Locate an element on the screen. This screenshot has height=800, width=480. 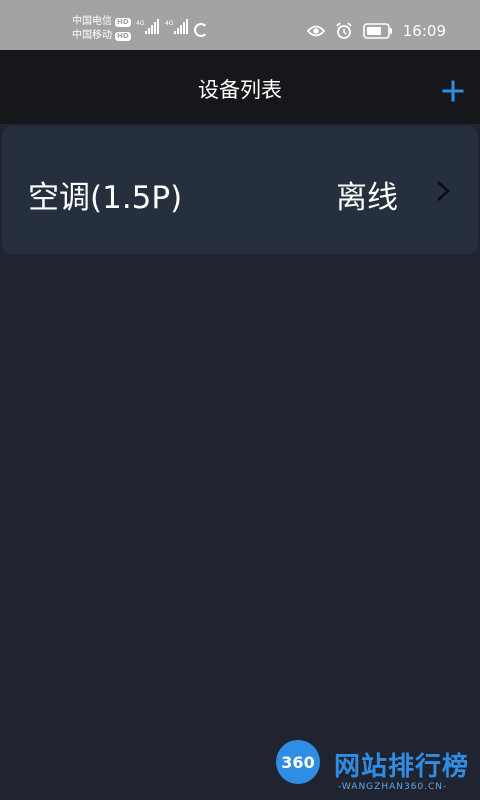
network-type-2: 4G is located at coordinates (169, 23).